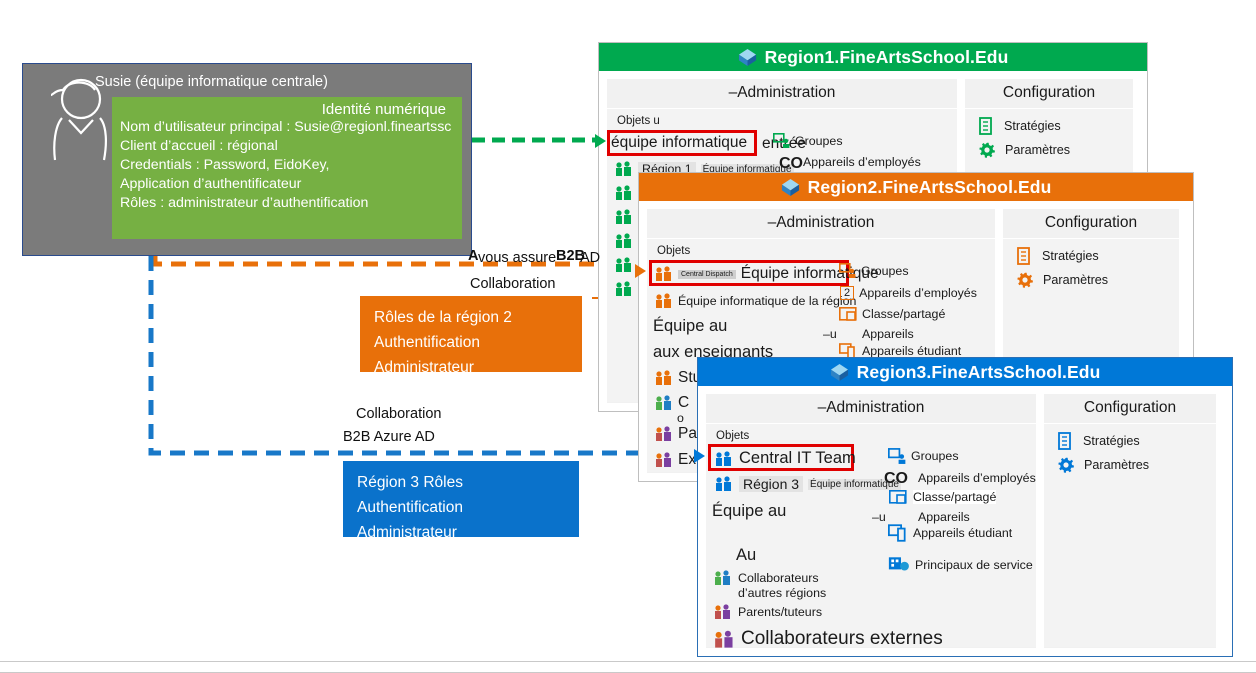 The image size is (1256, 673). Describe the element at coordinates (424, 367) in the screenshot. I see `region2-callout-line-2: Administrateur` at that location.